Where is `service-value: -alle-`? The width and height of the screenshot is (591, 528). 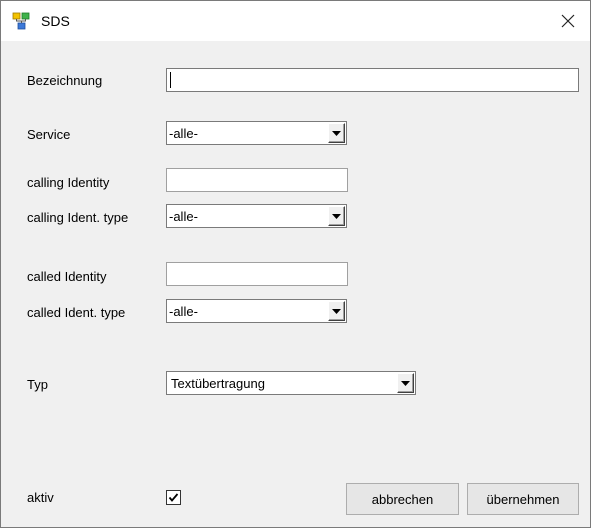 service-value: -alle- is located at coordinates (183, 133).